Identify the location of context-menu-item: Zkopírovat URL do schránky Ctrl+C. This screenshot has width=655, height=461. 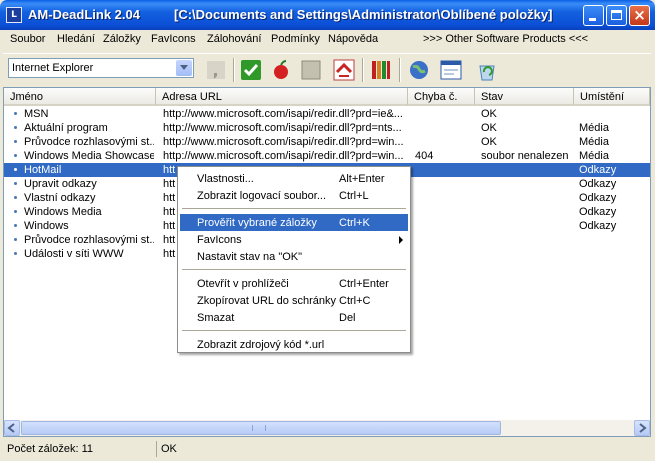
(294, 300).